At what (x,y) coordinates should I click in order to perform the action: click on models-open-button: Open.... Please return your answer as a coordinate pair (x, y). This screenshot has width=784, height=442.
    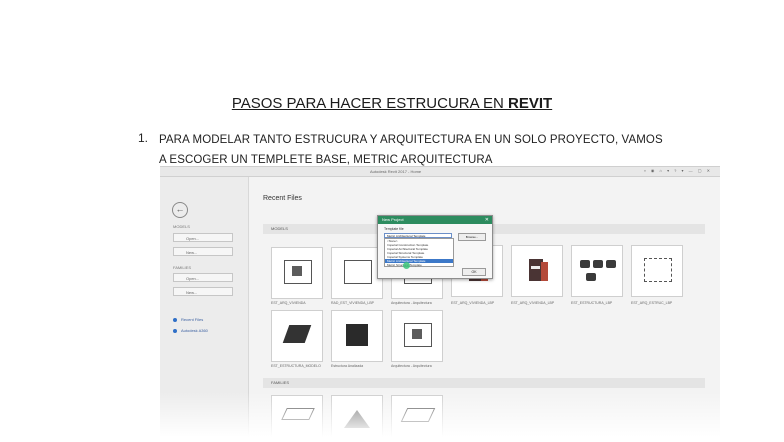
    Looking at the image, I should click on (203, 237).